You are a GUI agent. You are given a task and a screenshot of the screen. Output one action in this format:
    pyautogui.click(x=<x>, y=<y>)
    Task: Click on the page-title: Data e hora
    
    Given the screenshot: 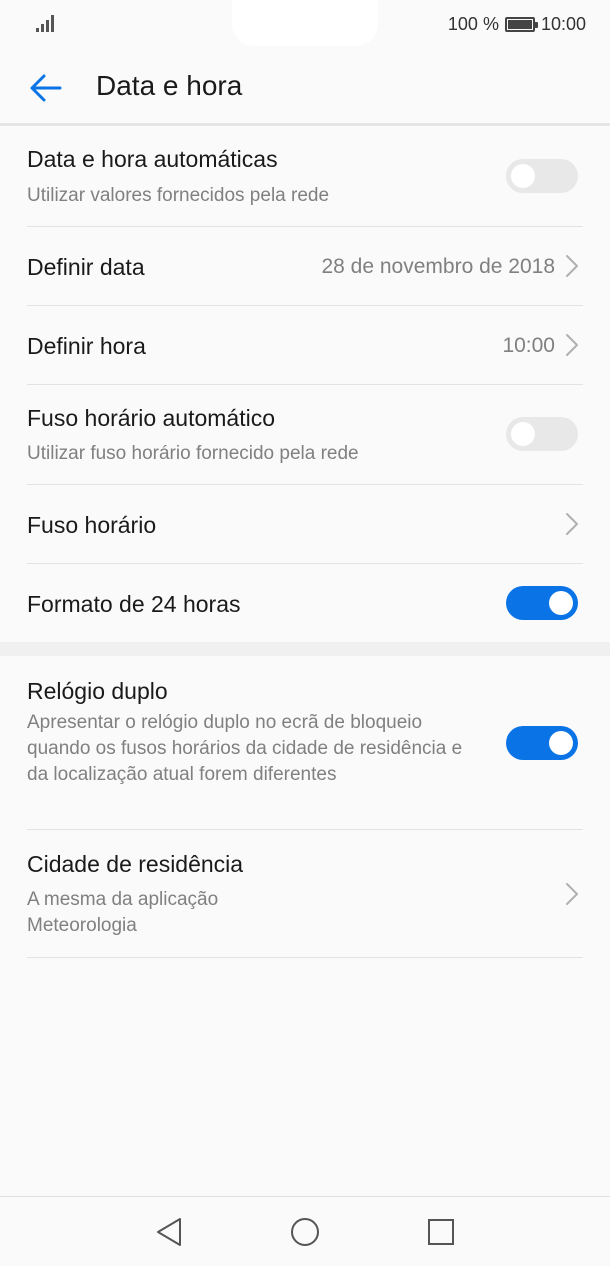 What is the action you would take?
    pyautogui.click(x=169, y=85)
    